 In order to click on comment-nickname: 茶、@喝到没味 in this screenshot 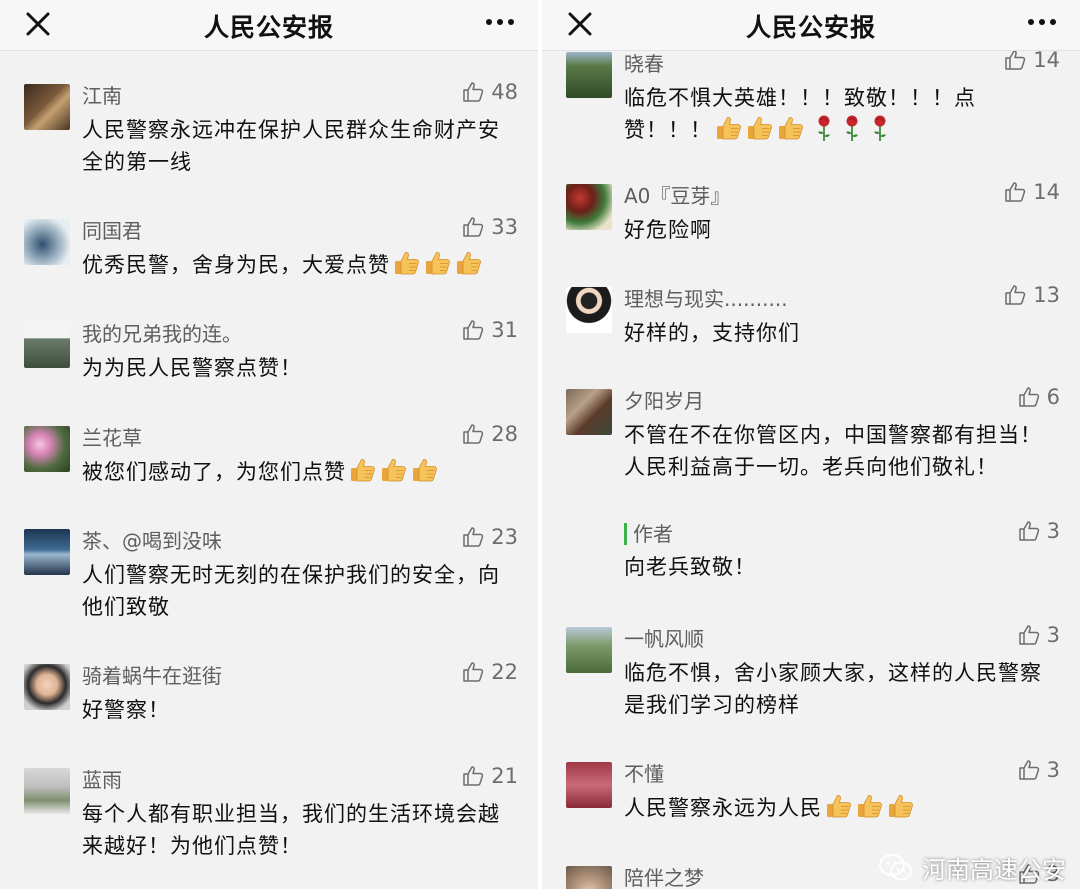, I will do `click(152, 541)`.